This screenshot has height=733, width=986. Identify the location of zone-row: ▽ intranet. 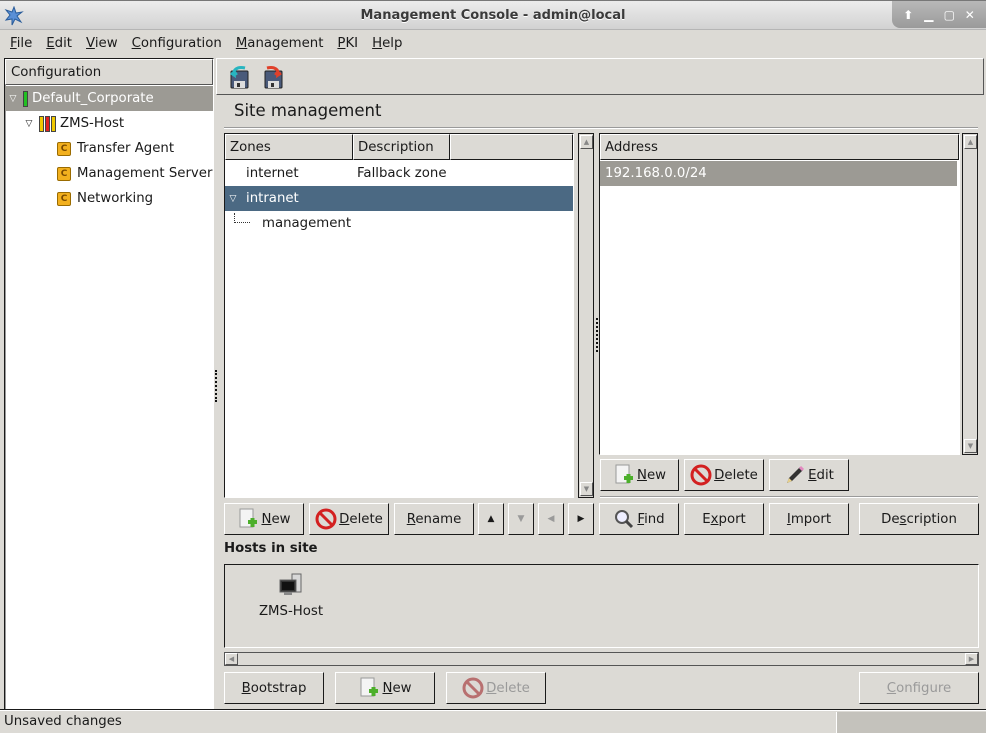
(399, 198).